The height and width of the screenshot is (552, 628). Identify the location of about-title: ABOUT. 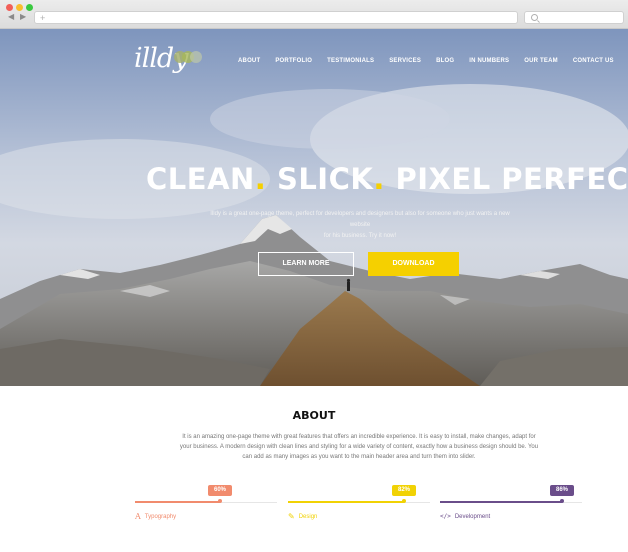
(314, 415).